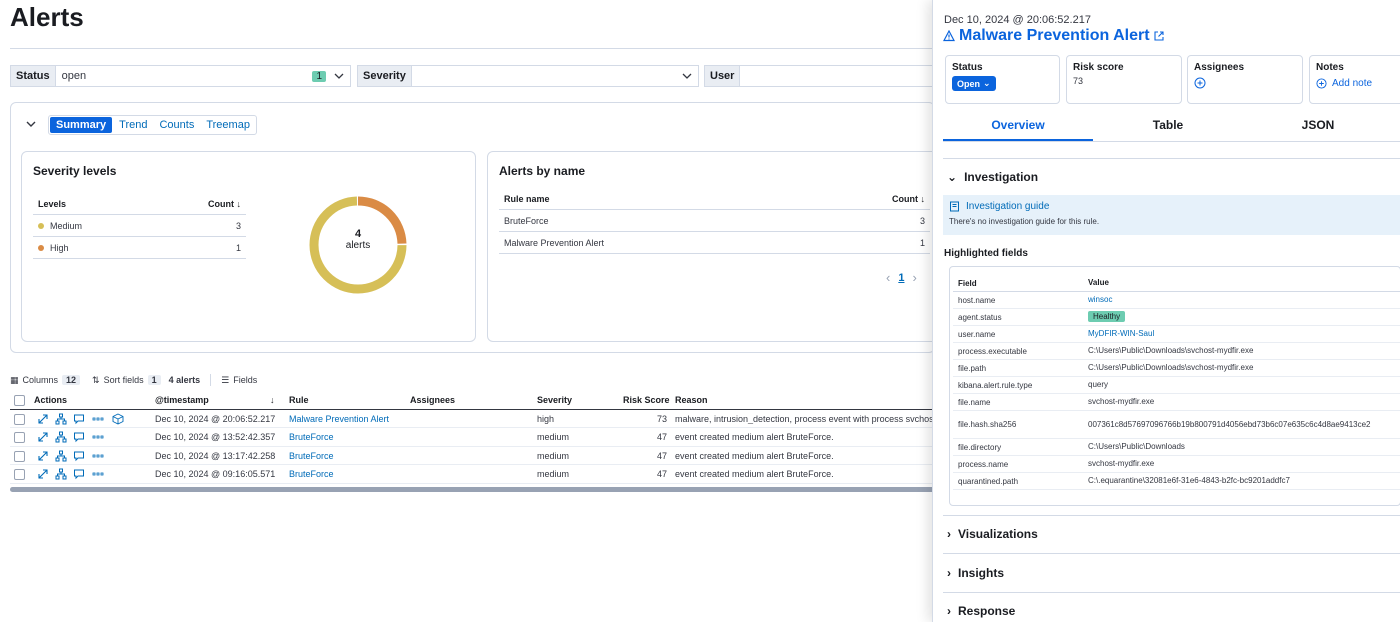 The height and width of the screenshot is (622, 1400). What do you see at coordinates (182, 400) in the screenshot?
I see `col-timestamp: @timestamp` at bounding box center [182, 400].